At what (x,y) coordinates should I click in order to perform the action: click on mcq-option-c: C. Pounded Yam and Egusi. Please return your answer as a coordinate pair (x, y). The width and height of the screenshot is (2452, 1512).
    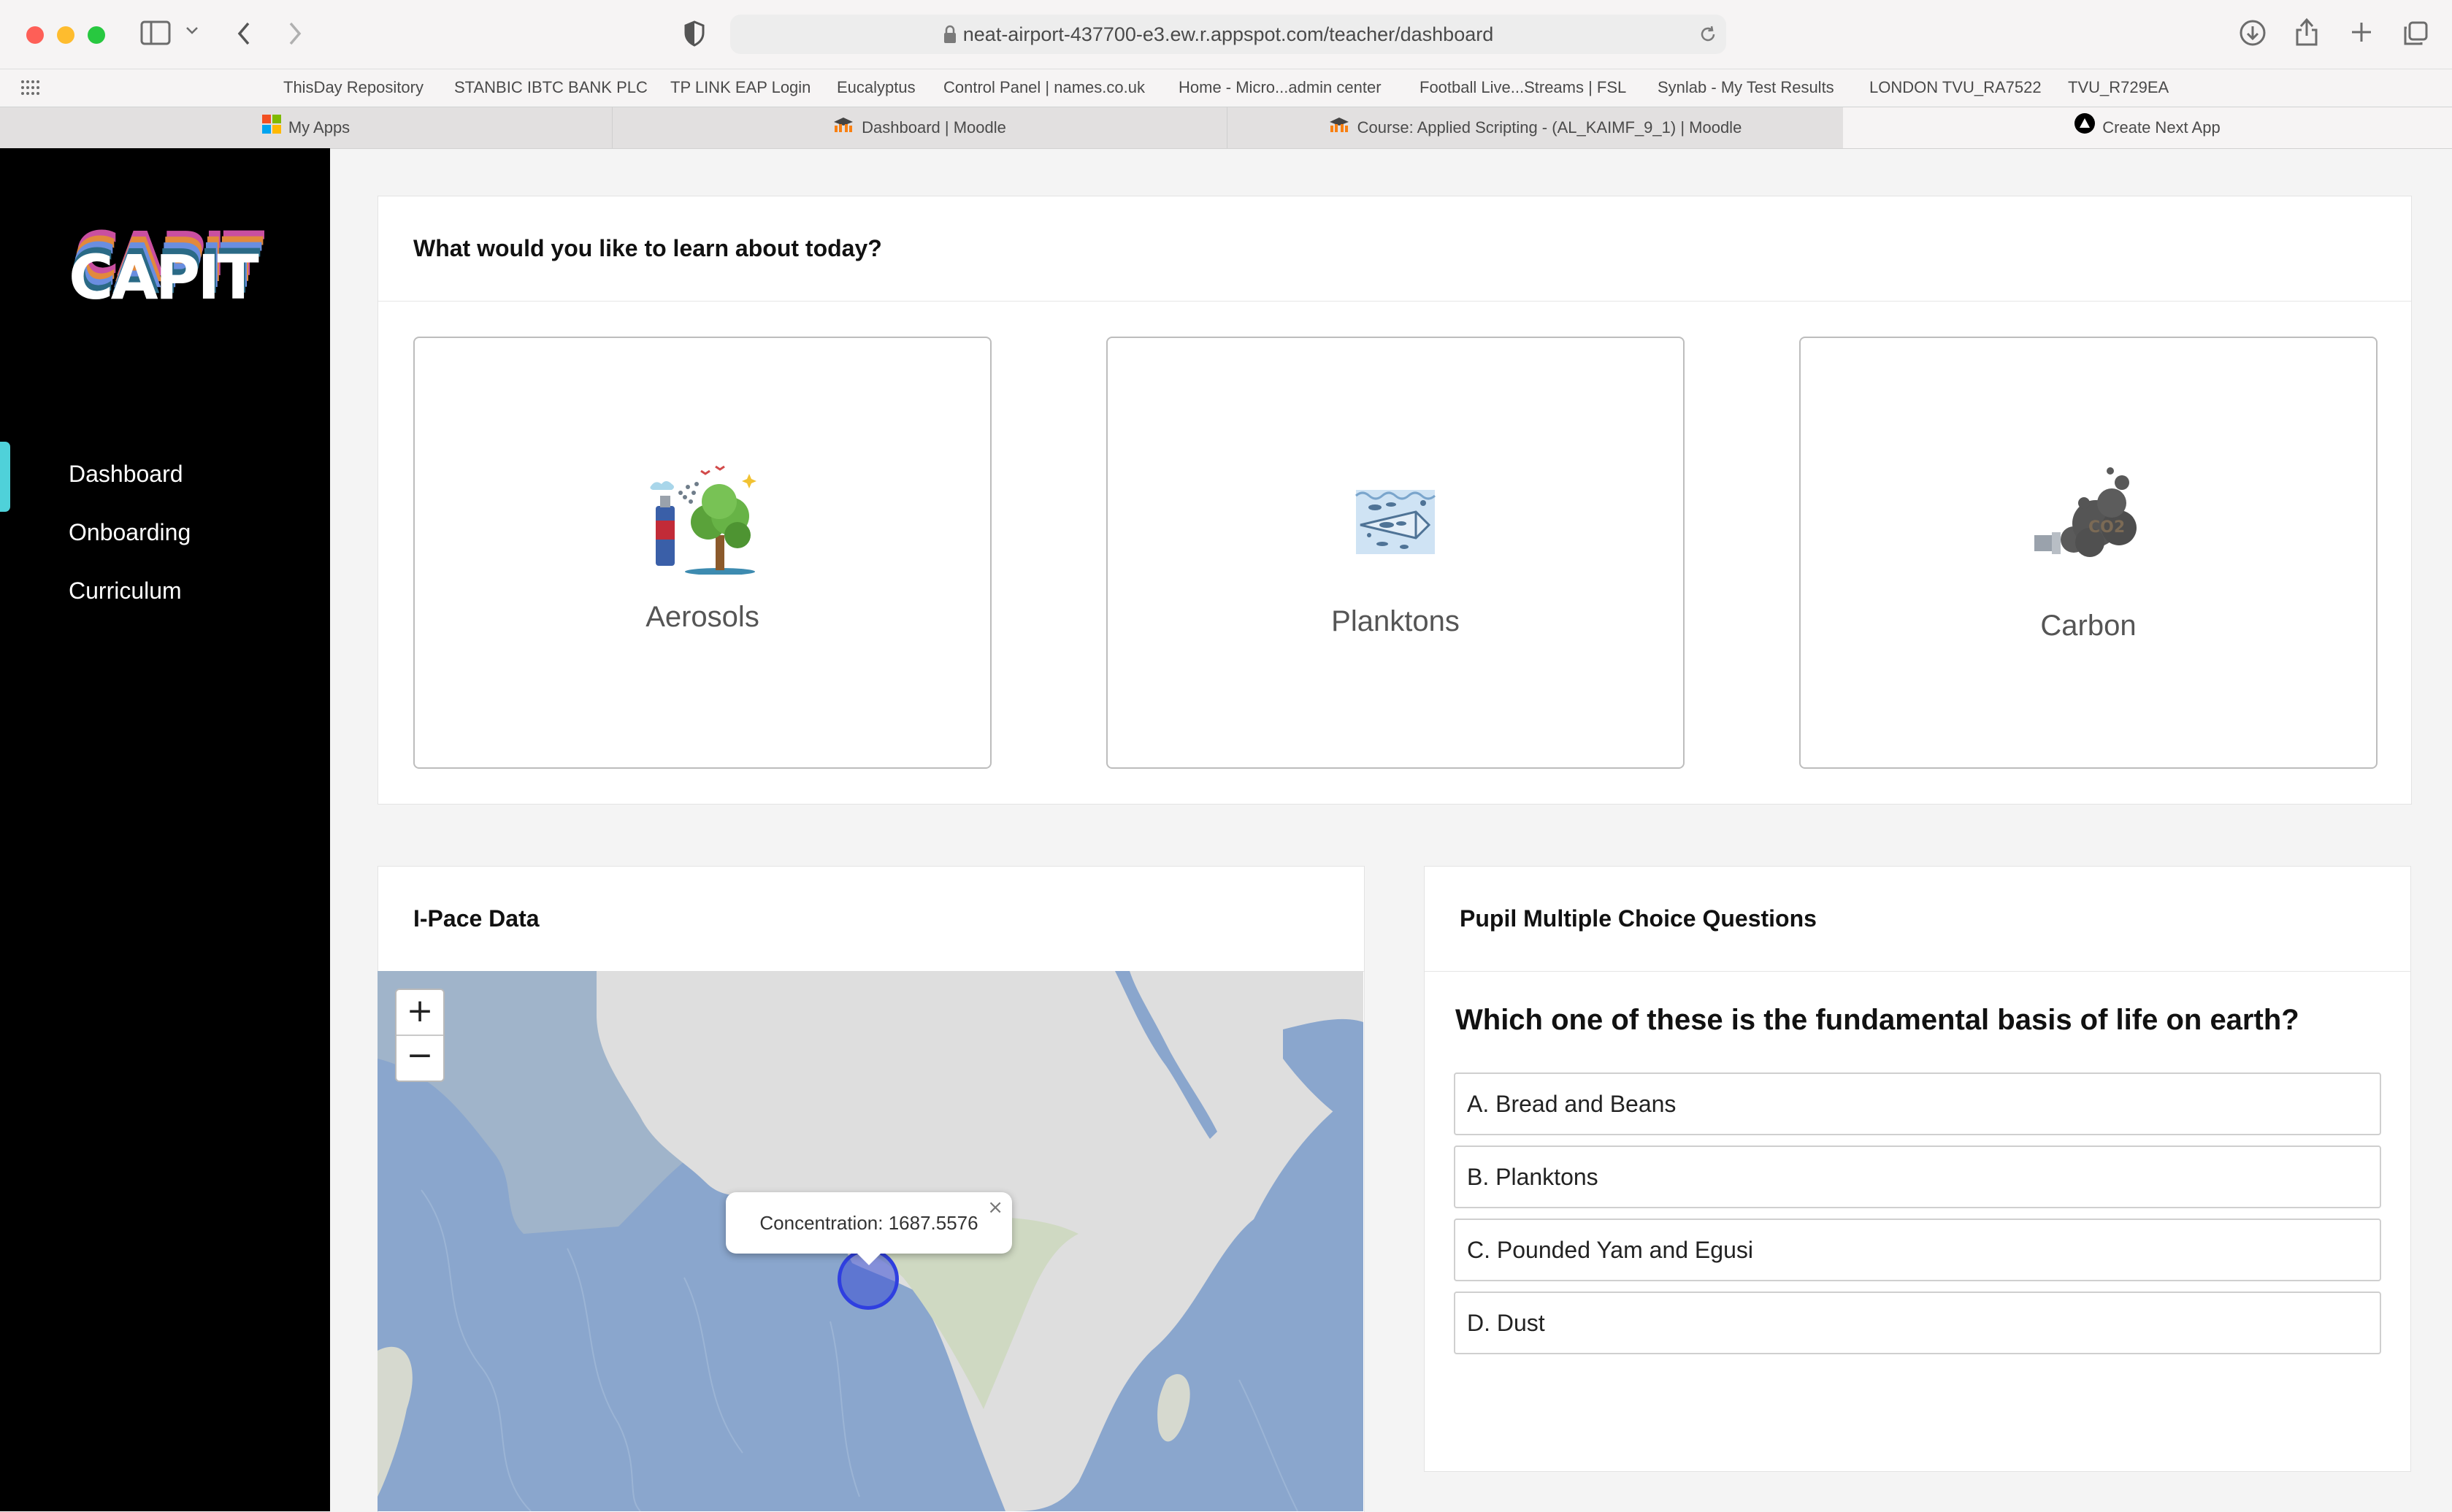
    Looking at the image, I should click on (1917, 1250).